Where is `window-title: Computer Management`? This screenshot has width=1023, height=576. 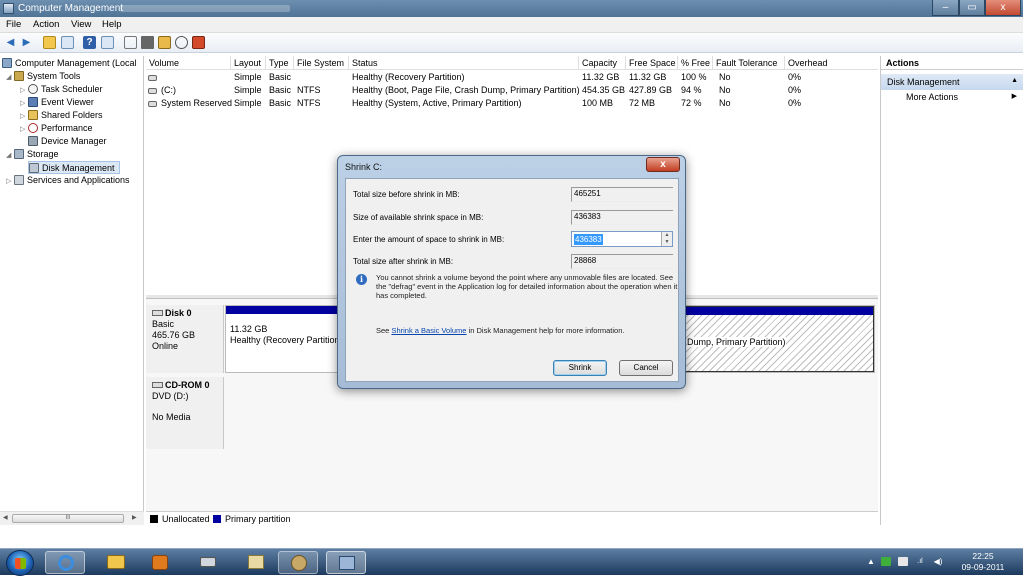
window-title: Computer Management is located at coordinates (71, 8).